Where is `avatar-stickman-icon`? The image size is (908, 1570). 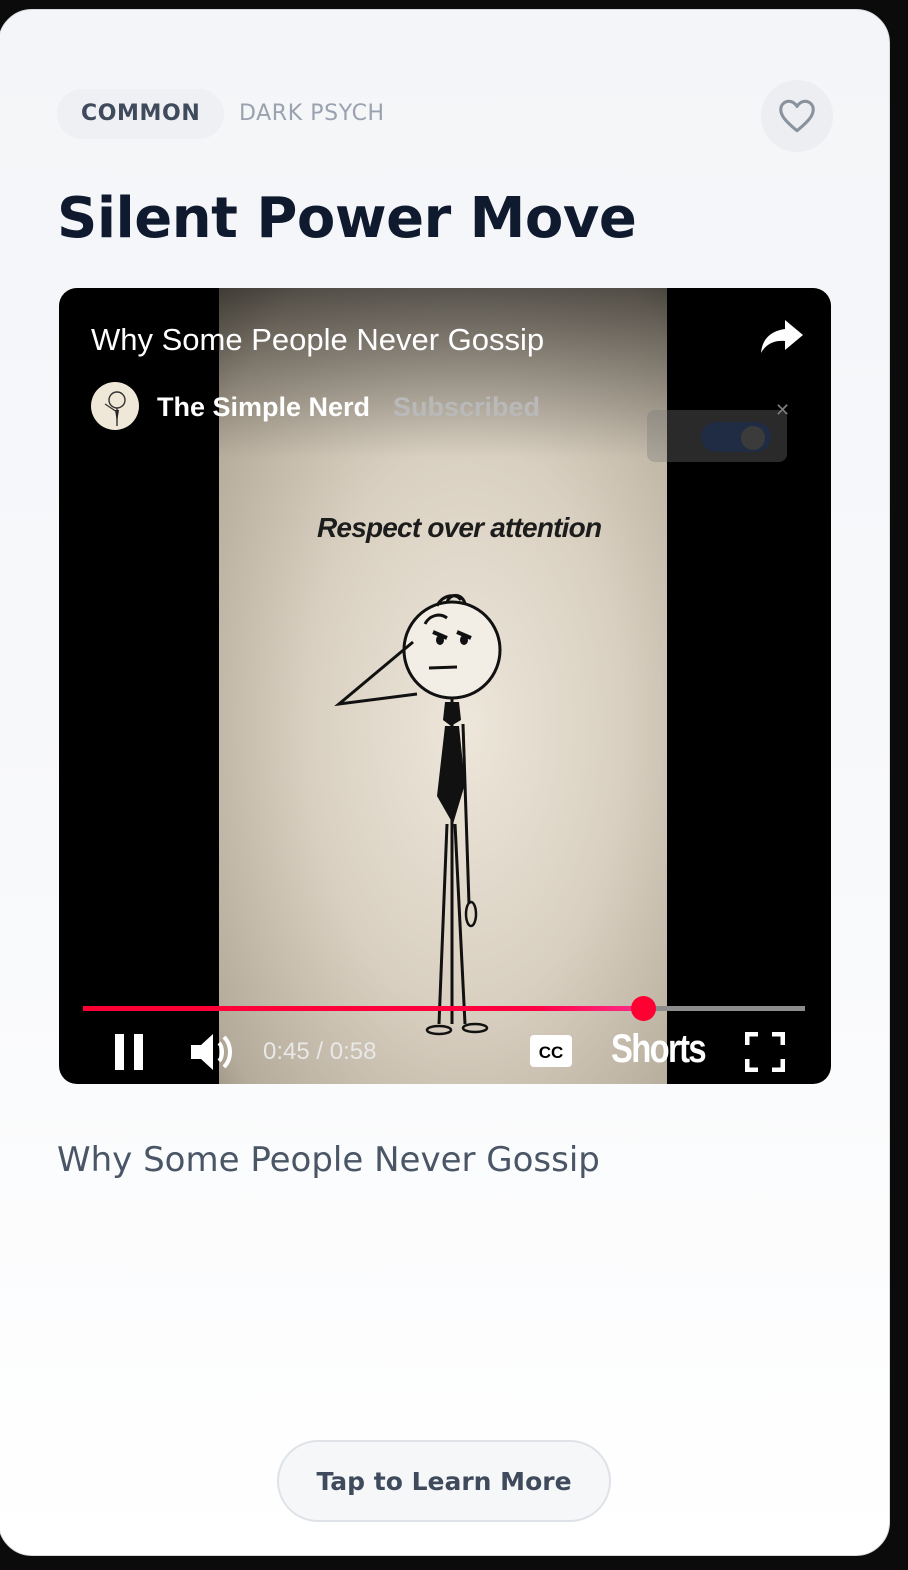
avatar-stickman-icon is located at coordinates (115, 408).